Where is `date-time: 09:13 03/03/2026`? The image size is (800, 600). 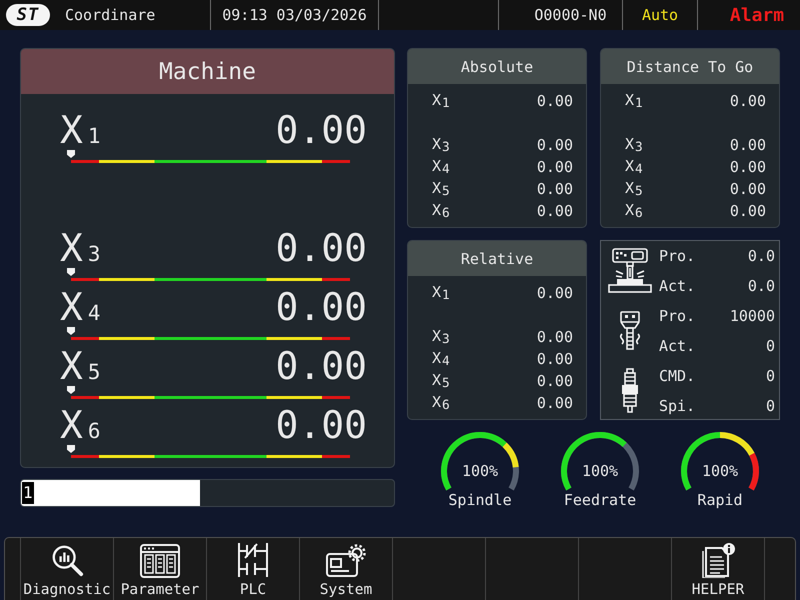 date-time: 09:13 03/03/2026 is located at coordinates (294, 15).